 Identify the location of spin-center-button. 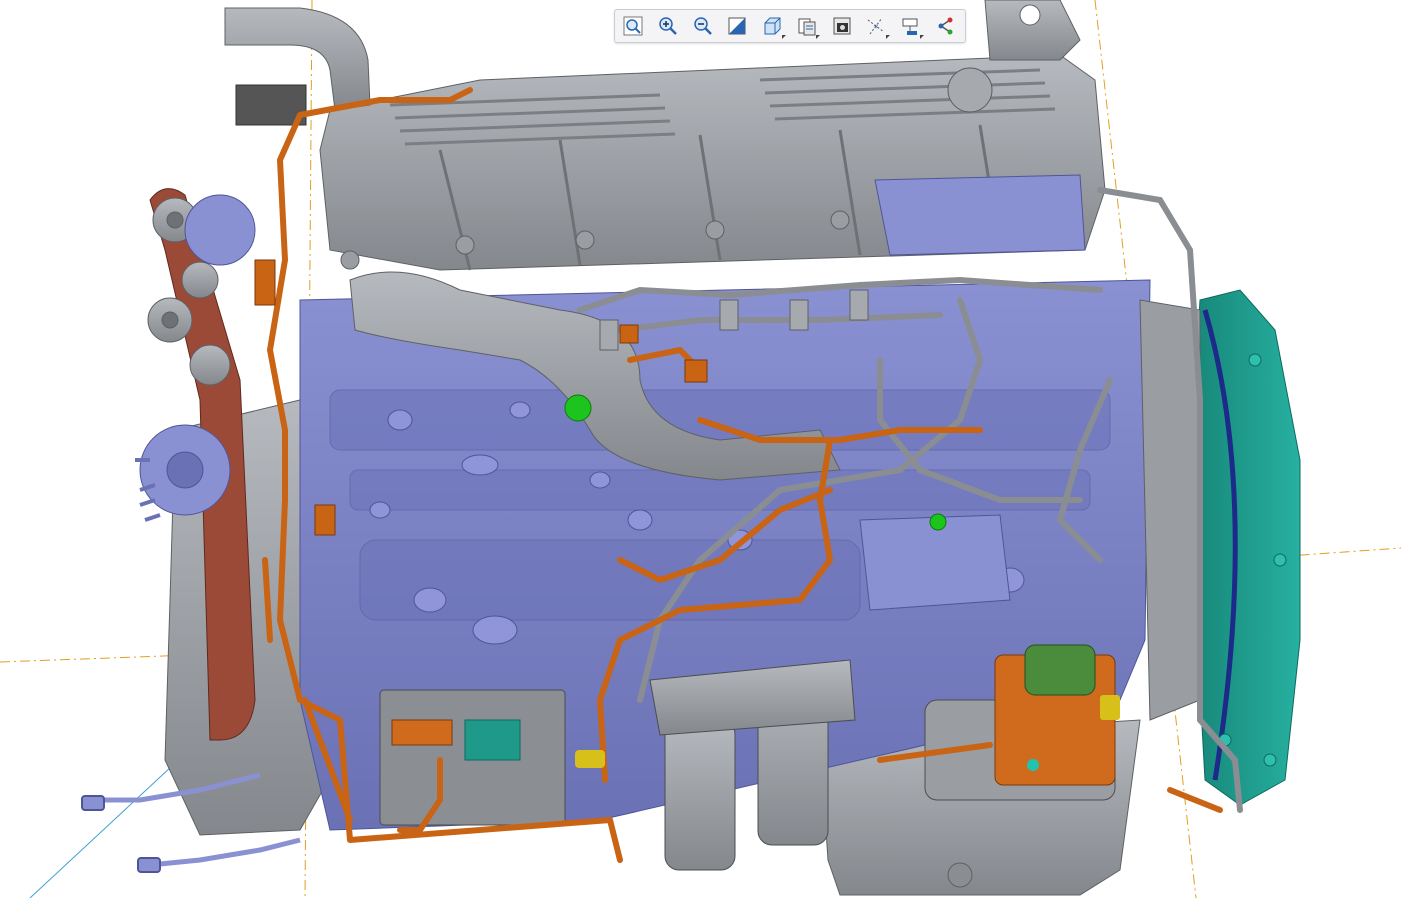
(945, 26).